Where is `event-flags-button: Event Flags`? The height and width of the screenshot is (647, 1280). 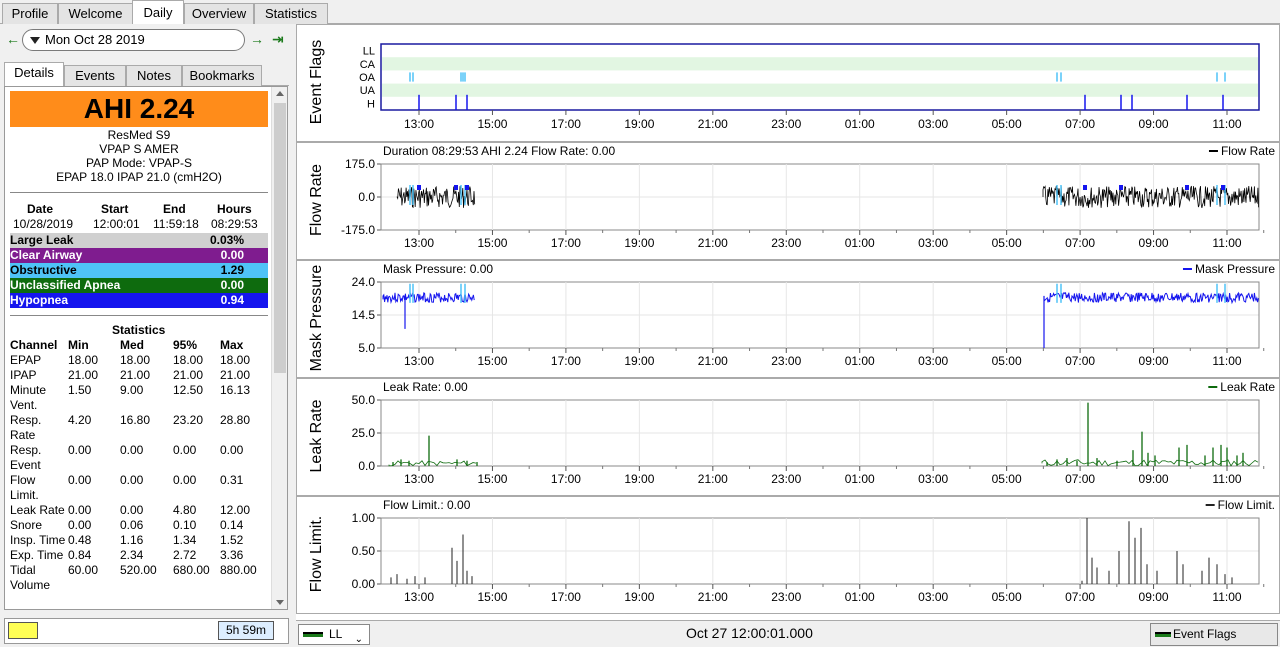
event-flags-button: Event Flags is located at coordinates (1214, 634).